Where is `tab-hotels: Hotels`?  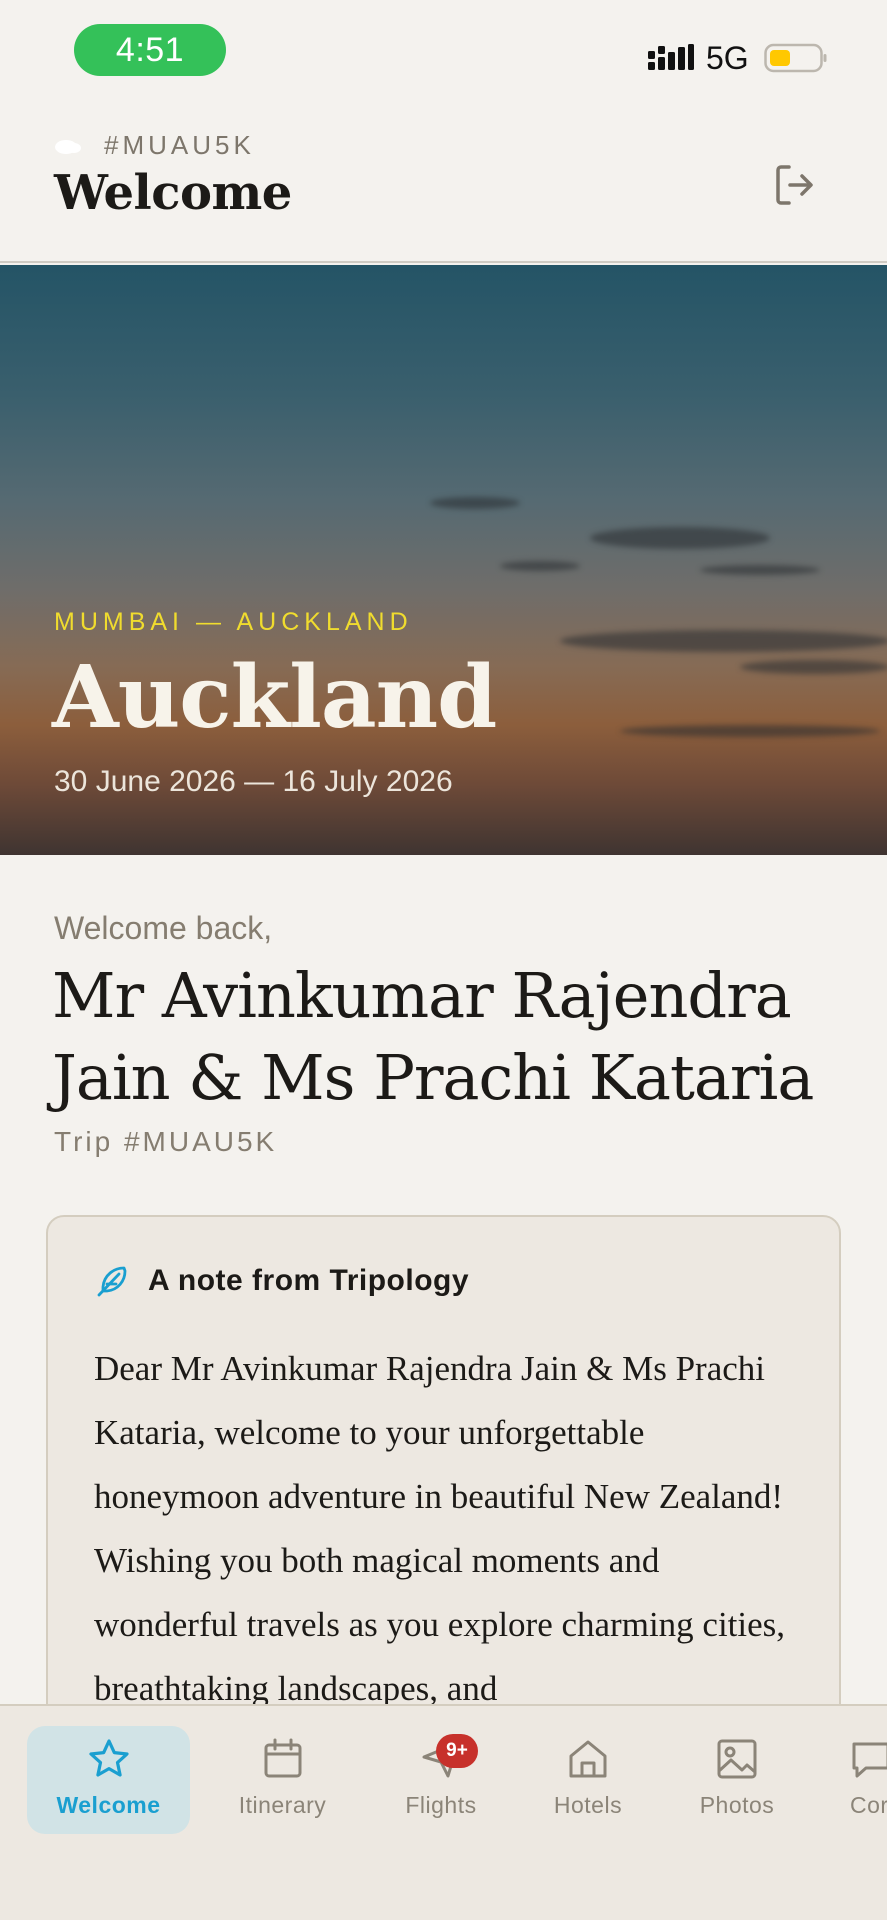
tab-hotels: Hotels is located at coordinates (588, 1780).